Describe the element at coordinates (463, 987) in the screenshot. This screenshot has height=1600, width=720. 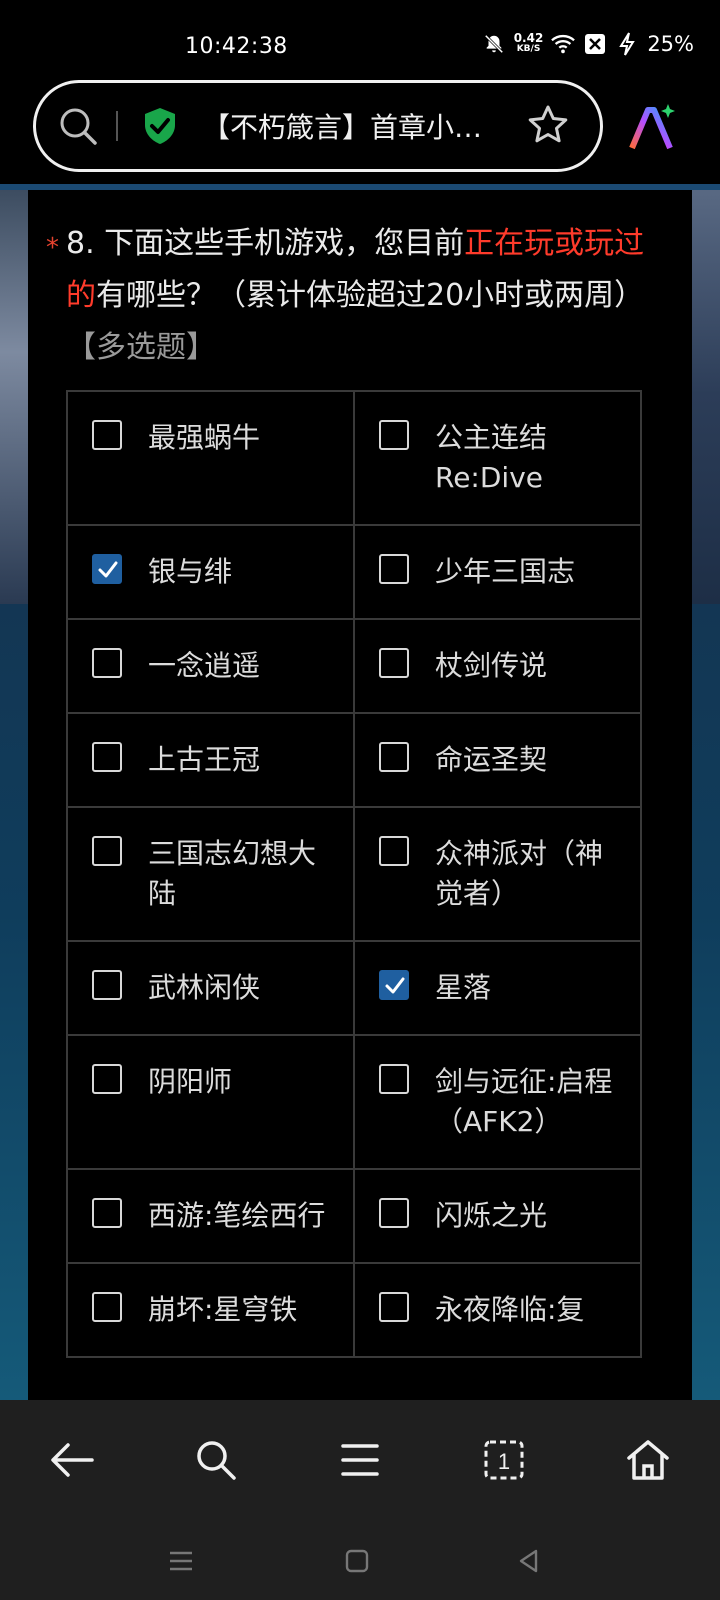
I see `option-label: 星落` at that location.